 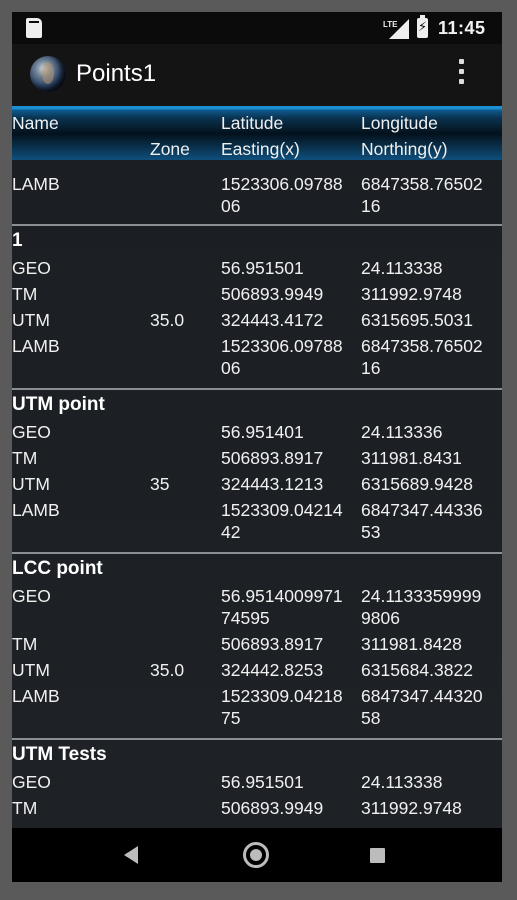 What do you see at coordinates (377, 855) in the screenshot?
I see `recents-icon` at bounding box center [377, 855].